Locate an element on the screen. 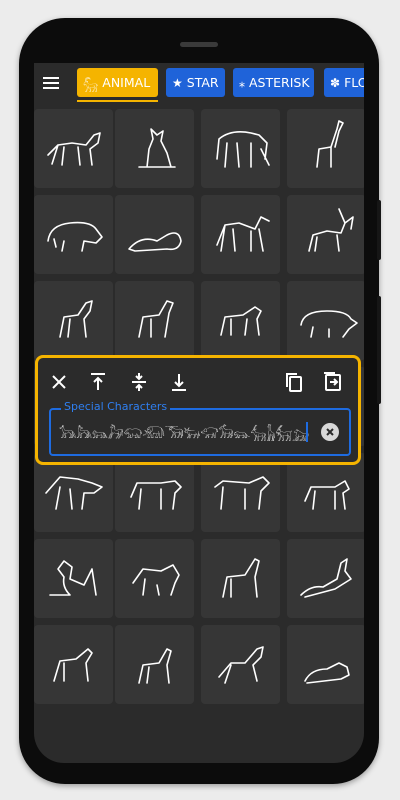  close-button is located at coordinates (59, 382).